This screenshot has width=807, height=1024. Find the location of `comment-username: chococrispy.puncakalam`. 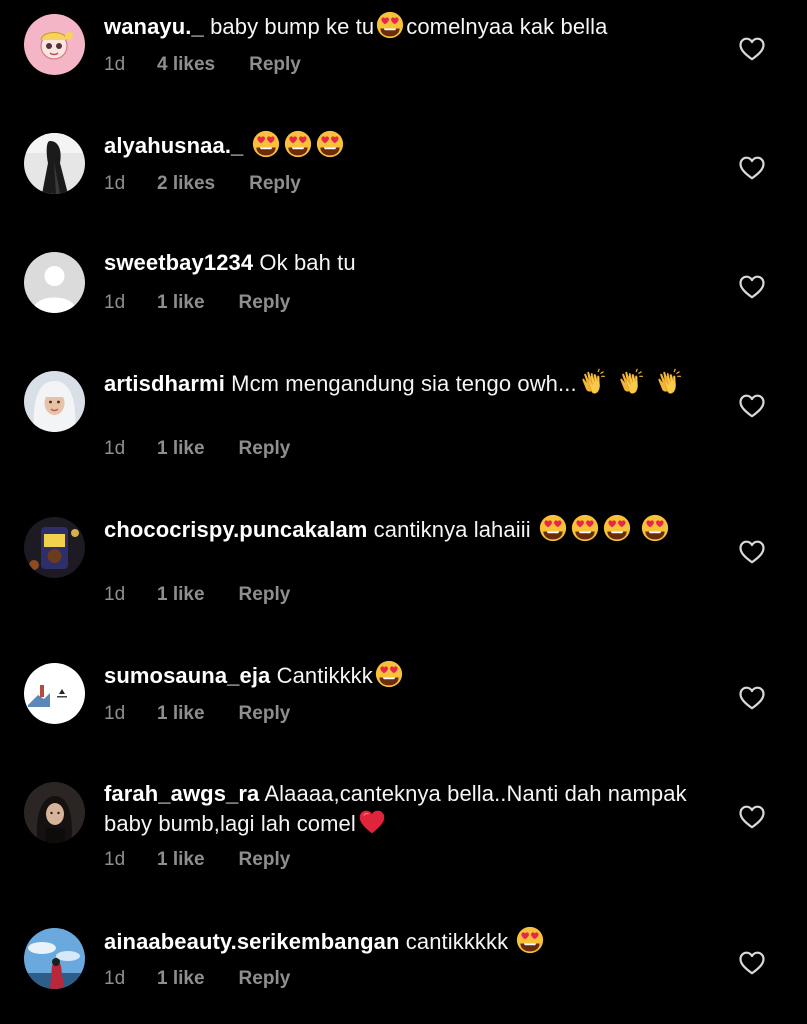

comment-username: chococrispy.puncakalam is located at coordinates (235, 529).